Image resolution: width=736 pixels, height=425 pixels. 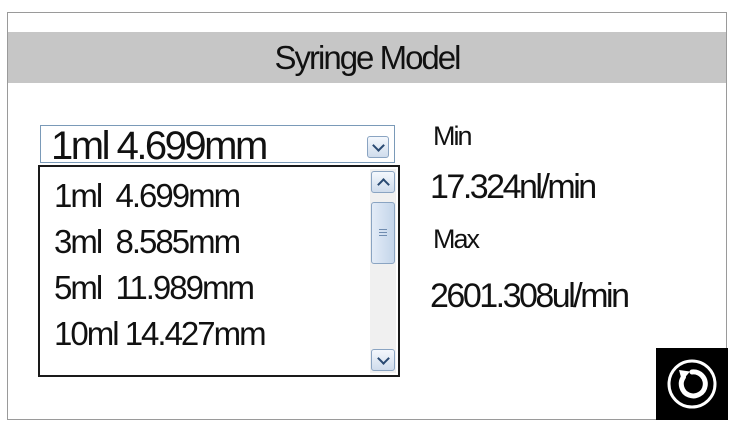 I want to click on chevron-up-icon, so click(x=383, y=184).